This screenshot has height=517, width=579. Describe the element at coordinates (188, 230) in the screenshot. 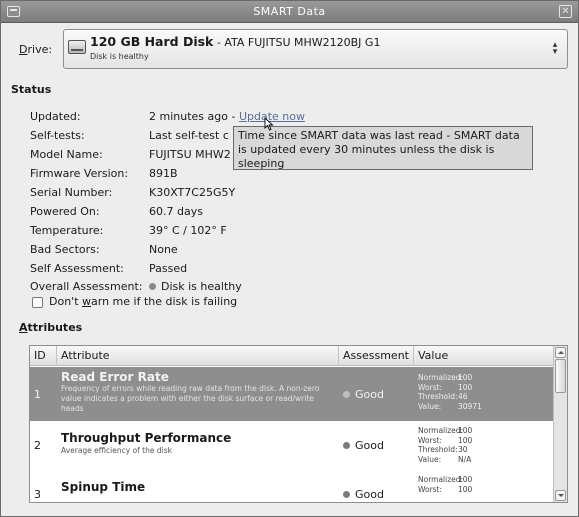

I see `temperature-value: 39° C / 102° F` at that location.